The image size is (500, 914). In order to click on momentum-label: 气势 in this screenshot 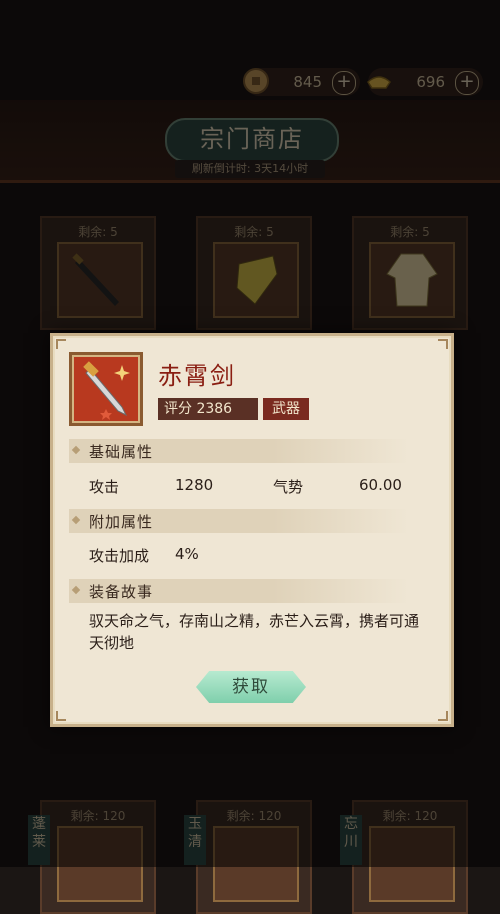, I will do `click(288, 487)`.